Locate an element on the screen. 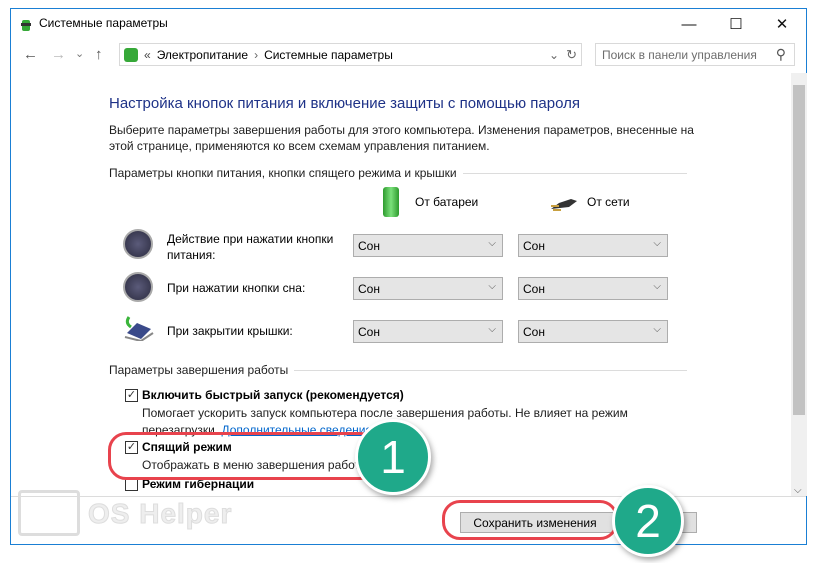 The width and height of the screenshot is (814, 563). footer-divider is located at coordinates (408, 496).